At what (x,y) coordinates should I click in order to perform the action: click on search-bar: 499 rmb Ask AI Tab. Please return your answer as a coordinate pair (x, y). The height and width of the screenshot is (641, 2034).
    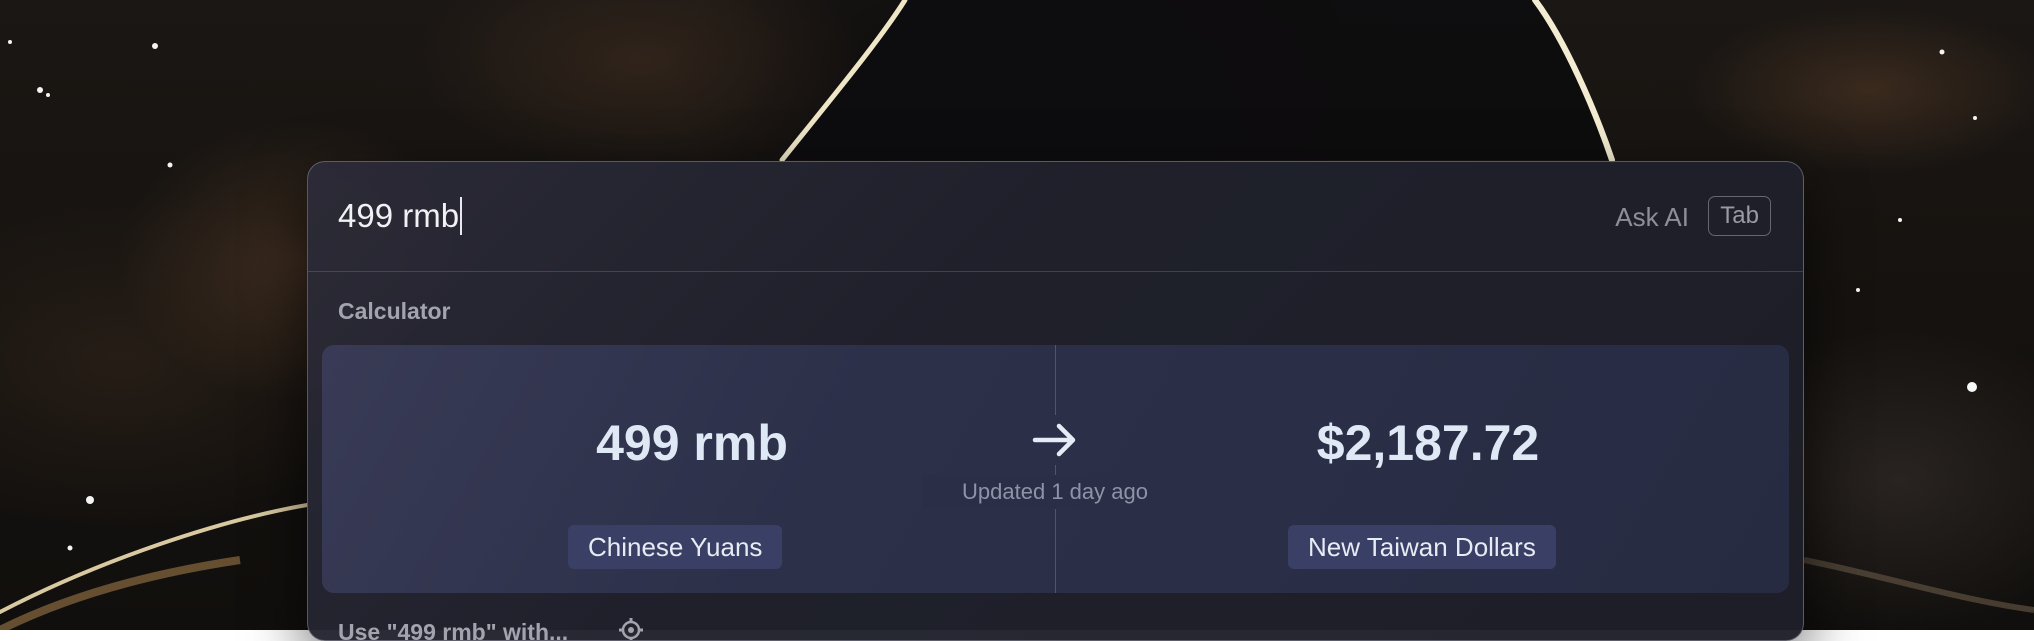
    Looking at the image, I should click on (1055, 217).